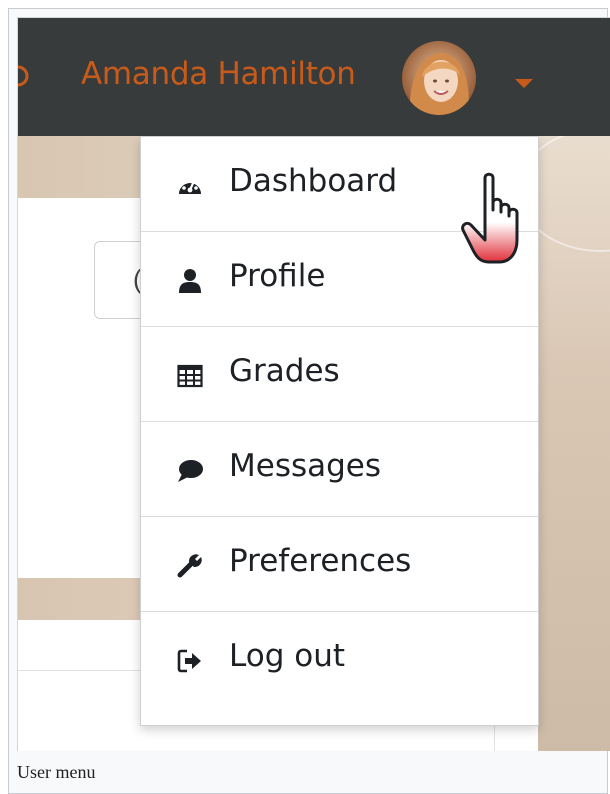  I want to click on user-name: Amanda Hamilton, so click(218, 74).